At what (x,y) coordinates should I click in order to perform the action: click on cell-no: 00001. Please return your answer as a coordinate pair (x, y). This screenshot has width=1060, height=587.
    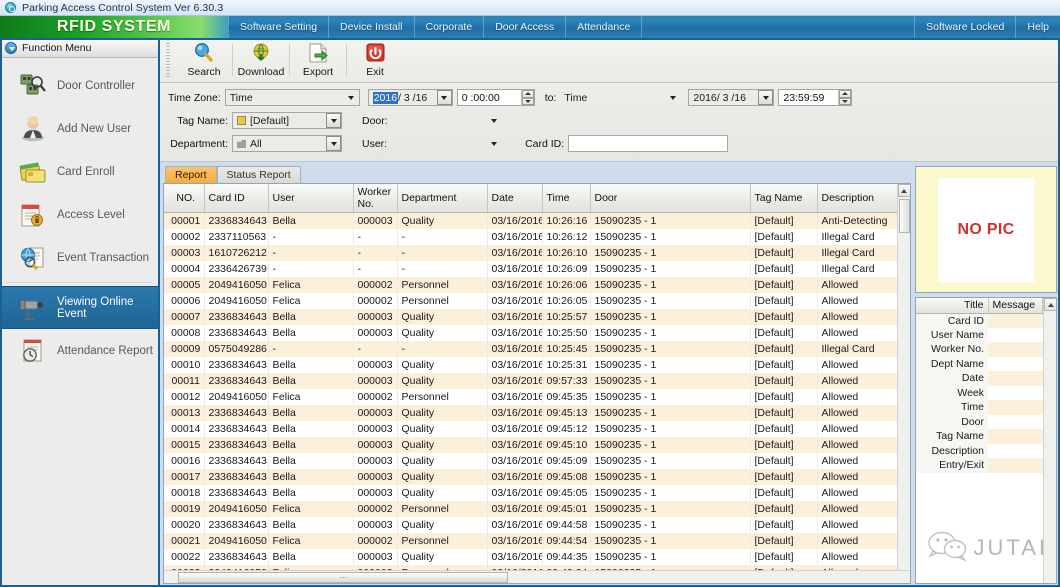
    Looking at the image, I should click on (184, 220).